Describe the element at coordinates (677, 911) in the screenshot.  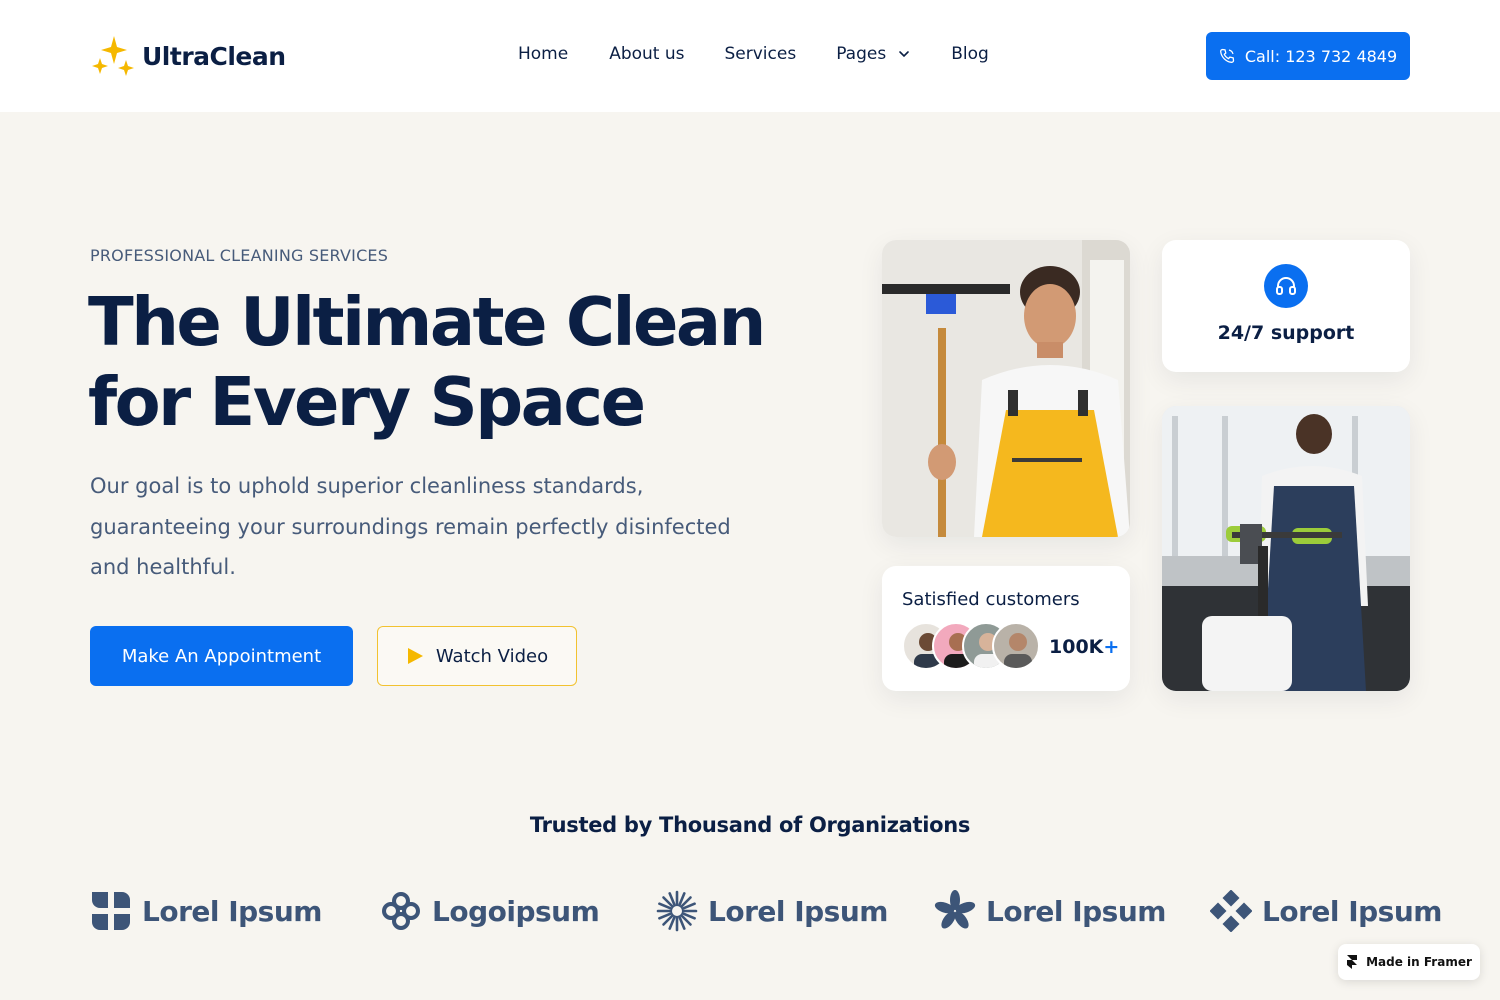
I see `sunburst-logo-icon` at that location.